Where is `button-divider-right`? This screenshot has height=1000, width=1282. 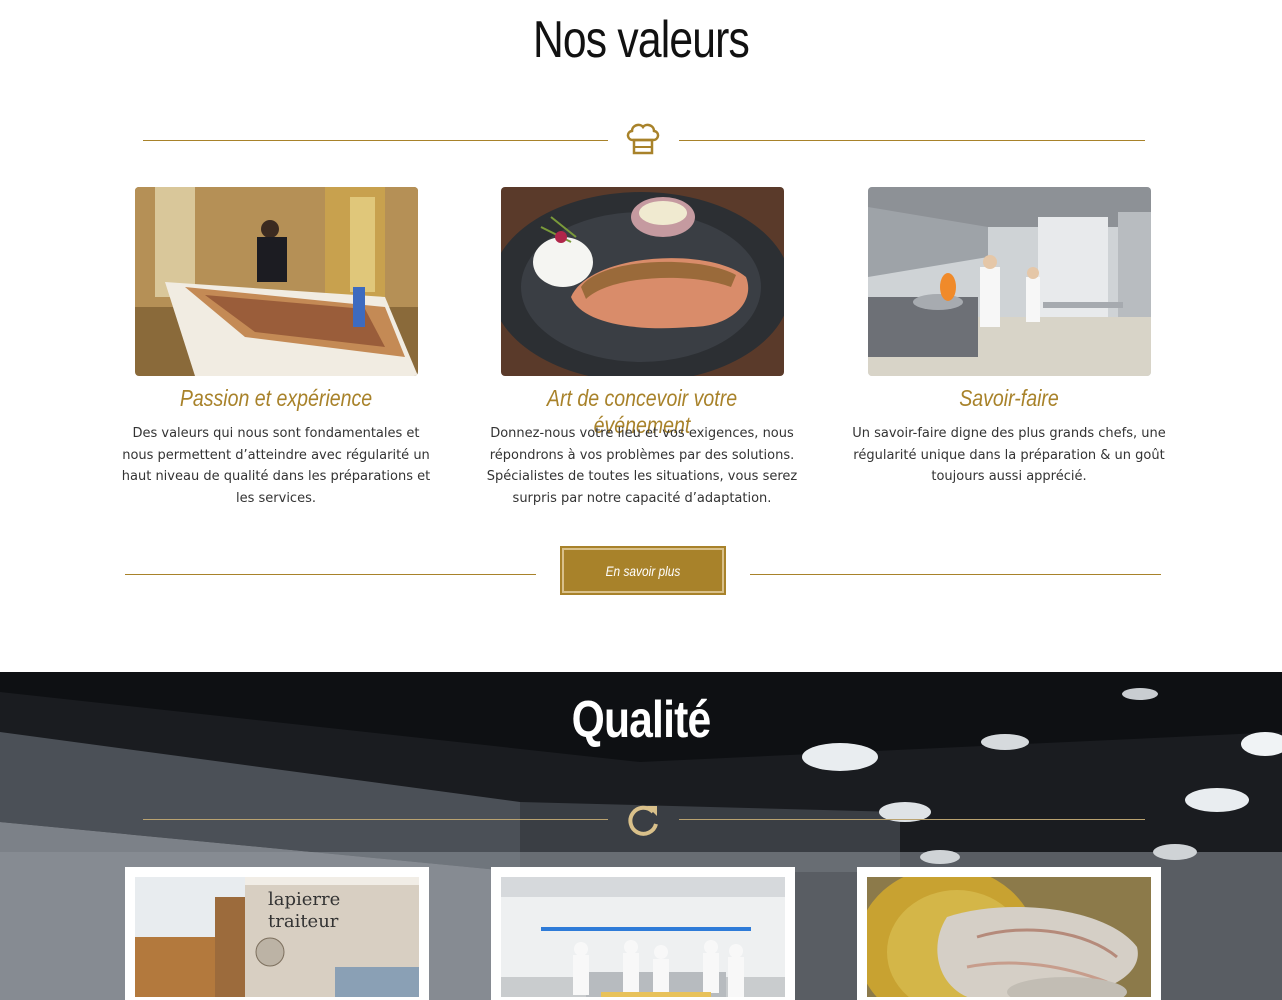
button-divider-right is located at coordinates (955, 574).